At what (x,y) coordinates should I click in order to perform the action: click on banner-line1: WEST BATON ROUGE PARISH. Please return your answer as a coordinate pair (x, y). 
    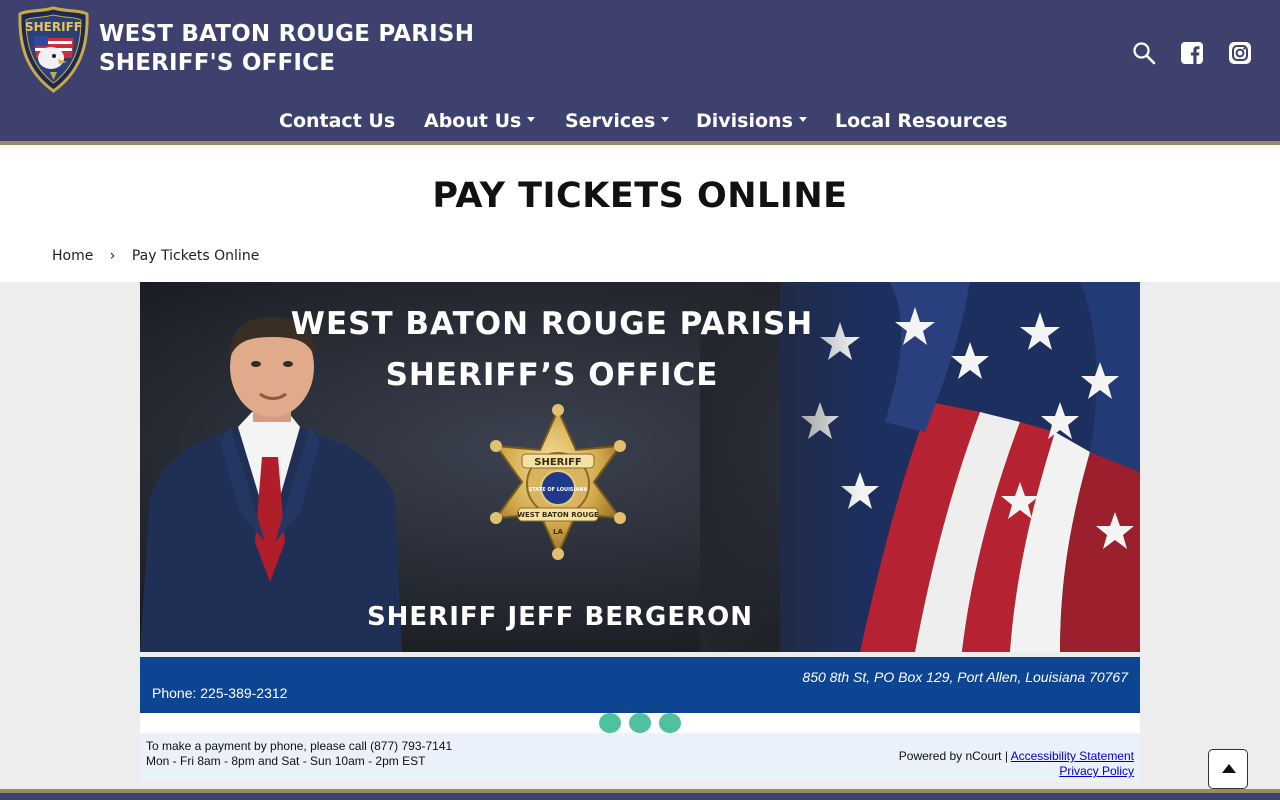
    Looking at the image, I should click on (552, 324).